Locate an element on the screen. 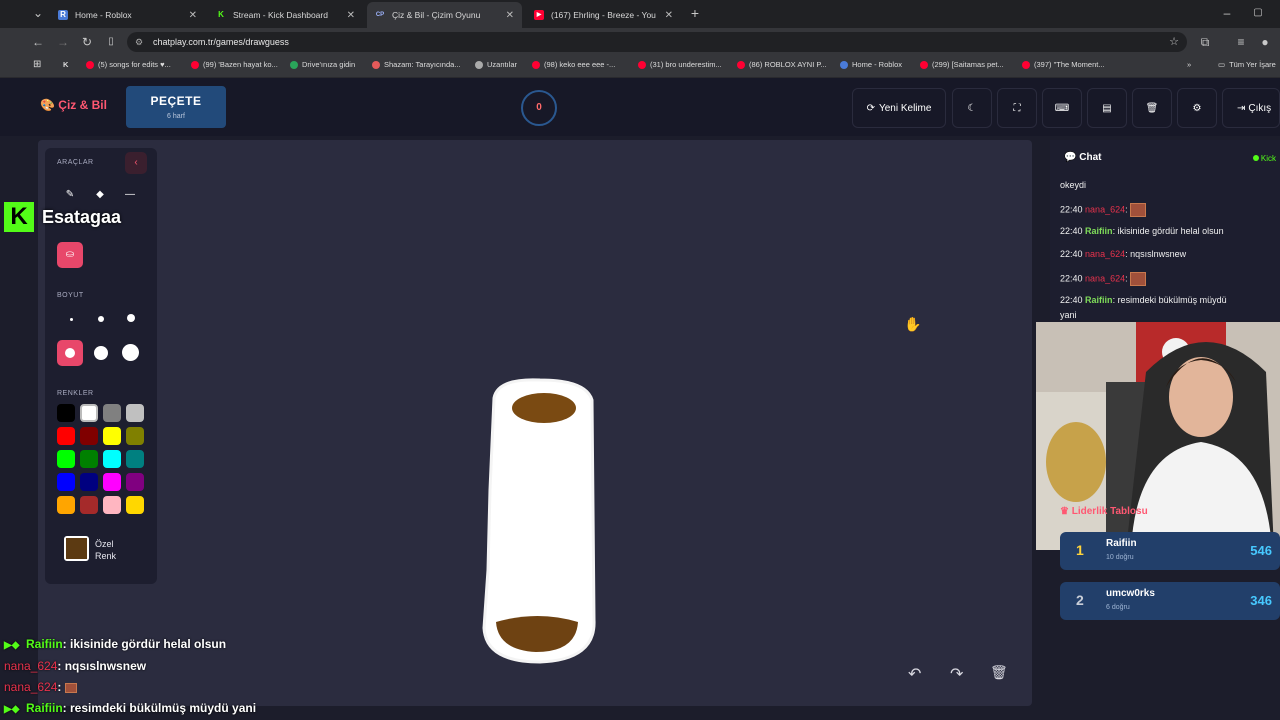  bookmark-item: Home - Roblox is located at coordinates (871, 64).